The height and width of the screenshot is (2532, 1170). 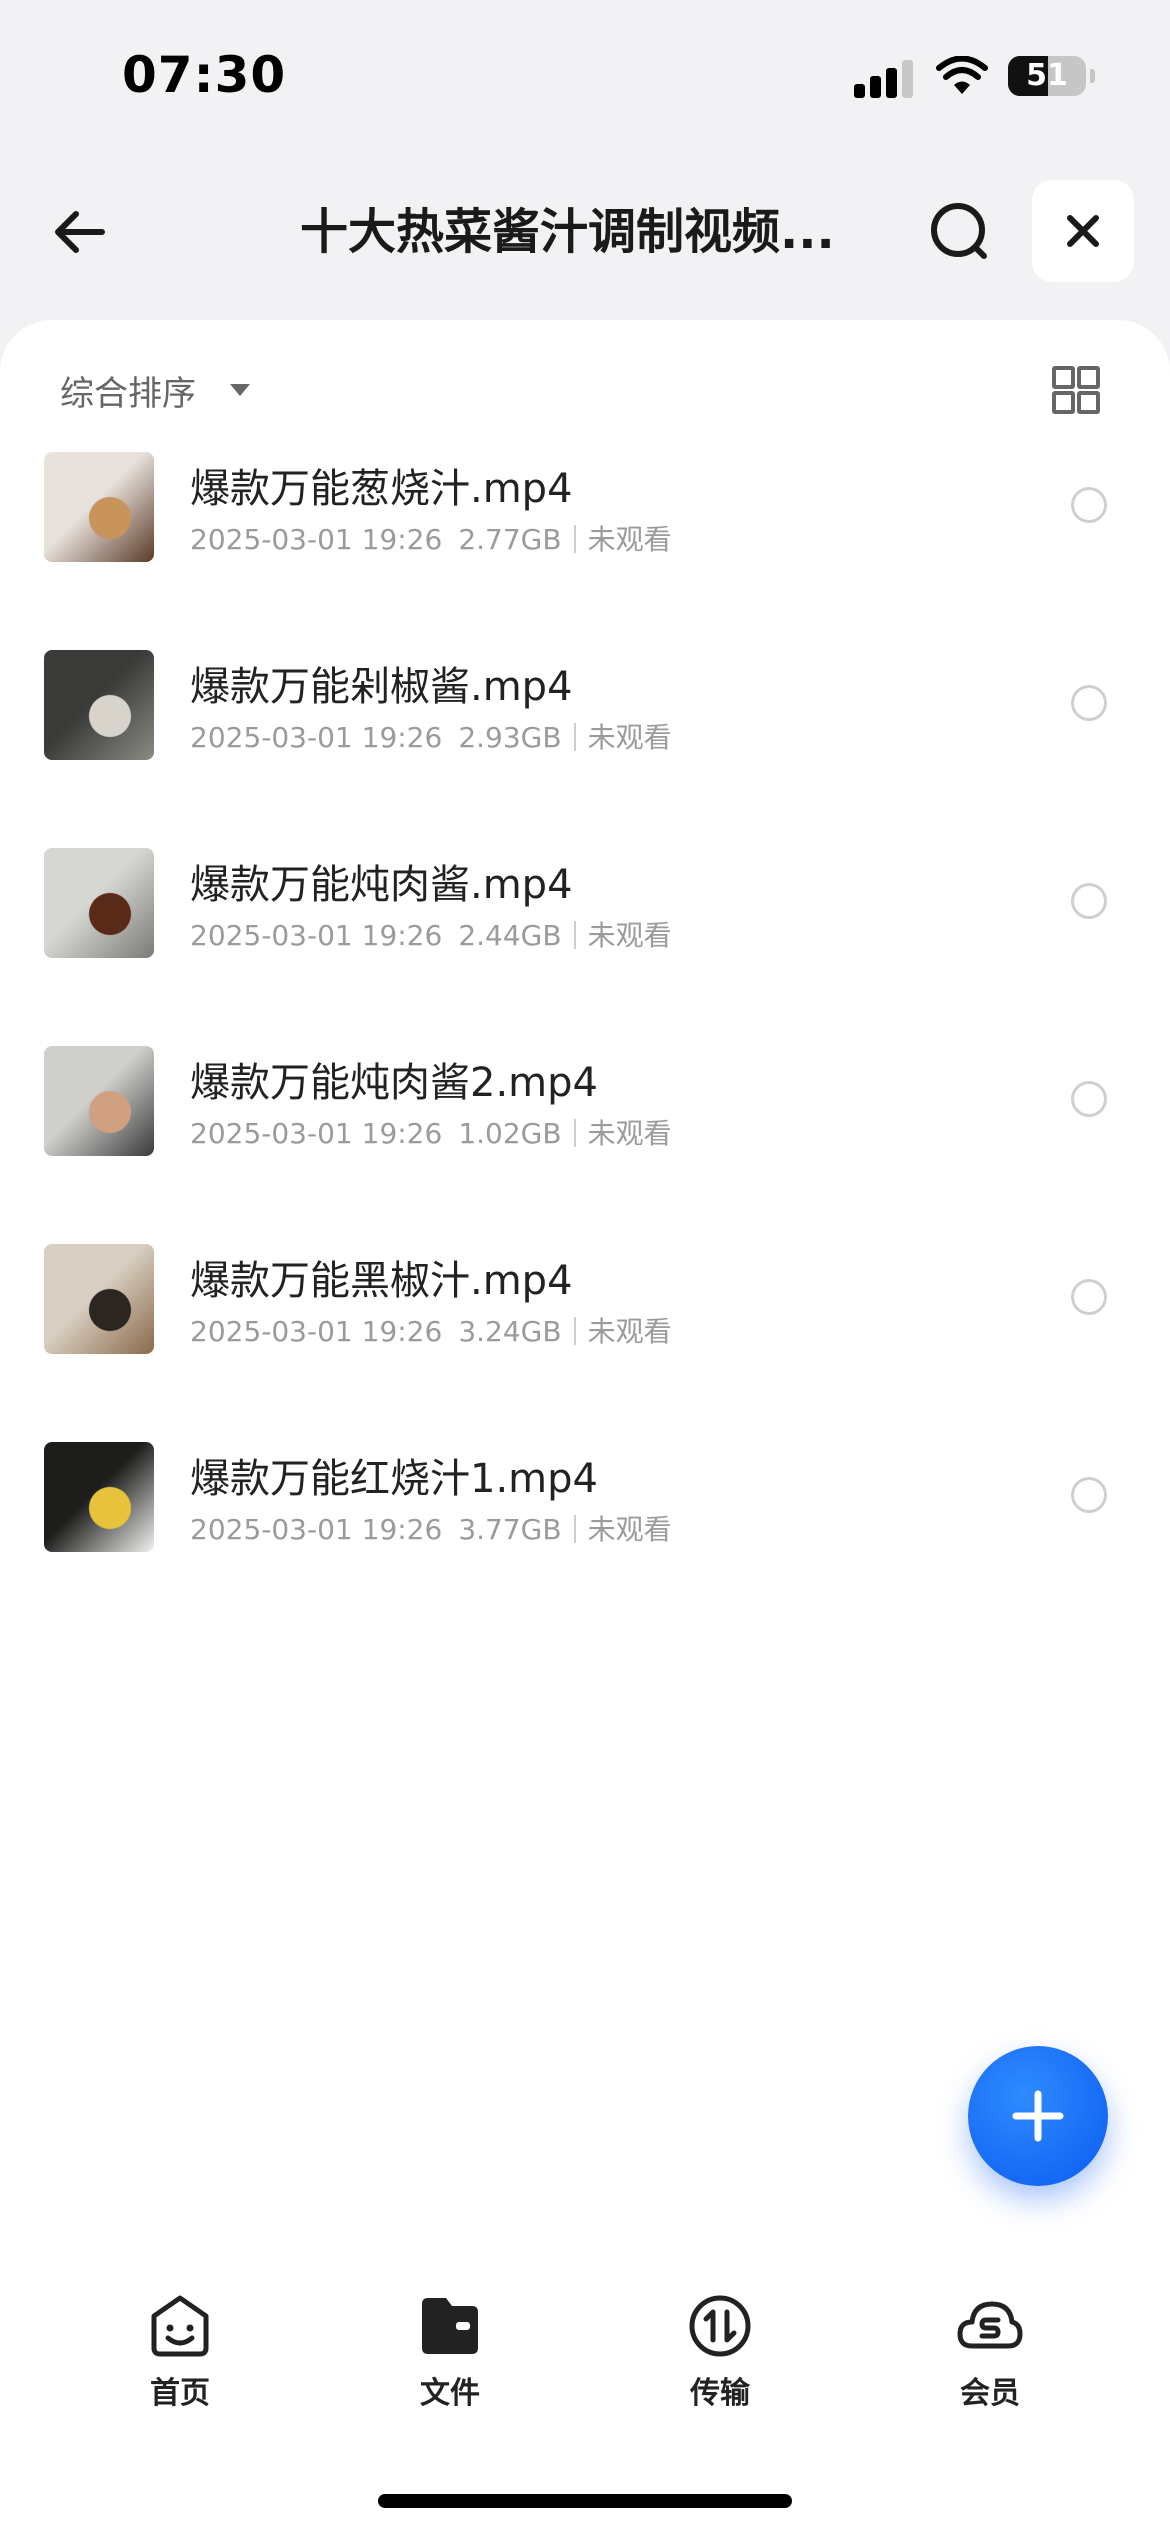 What do you see at coordinates (990, 2393) in the screenshot?
I see `tab-label: 会员` at bounding box center [990, 2393].